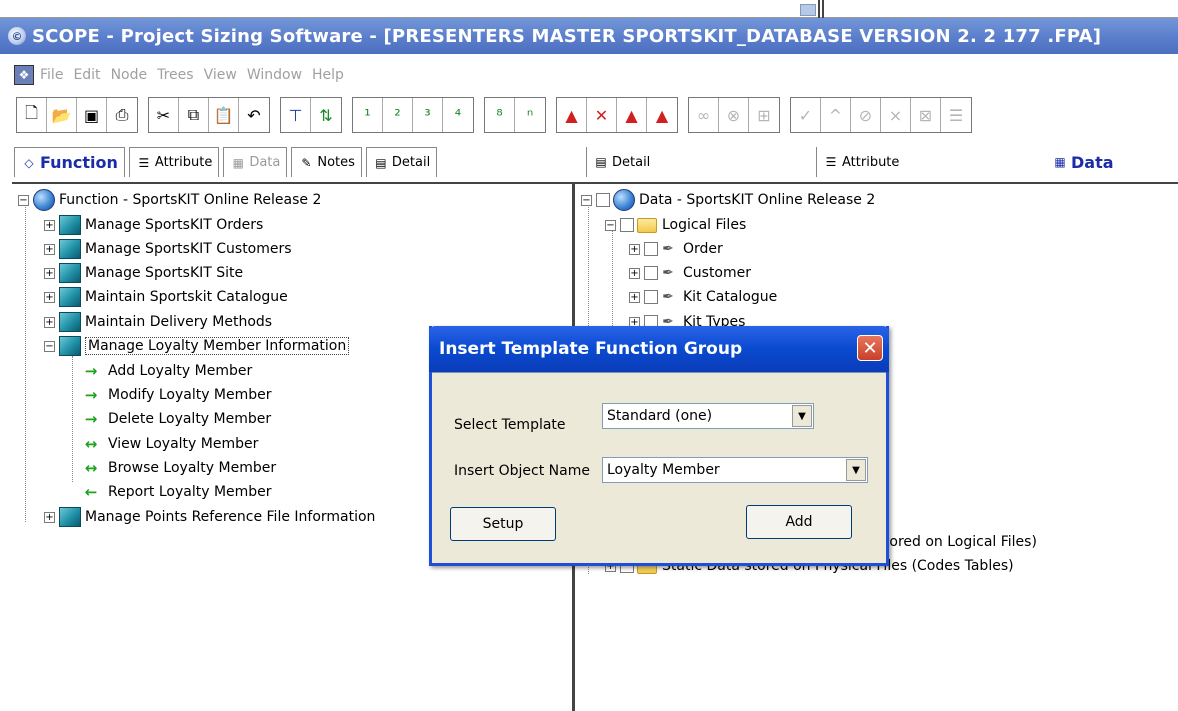  Describe the element at coordinates (676, 249) in the screenshot. I see `tree-node: + ✒ Order` at that location.